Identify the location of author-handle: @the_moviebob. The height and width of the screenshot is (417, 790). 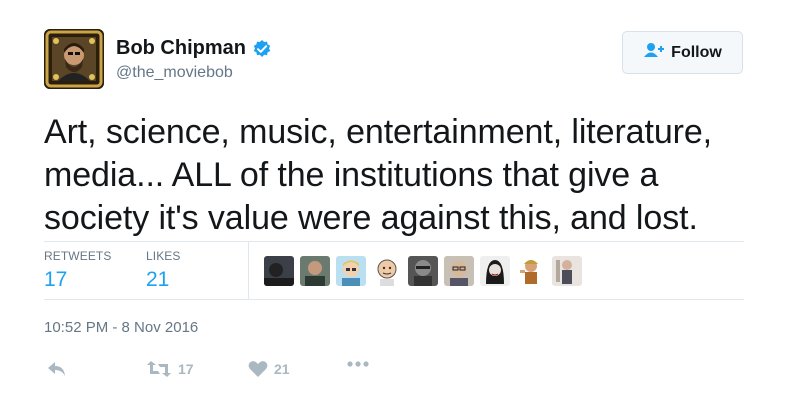
(174, 73).